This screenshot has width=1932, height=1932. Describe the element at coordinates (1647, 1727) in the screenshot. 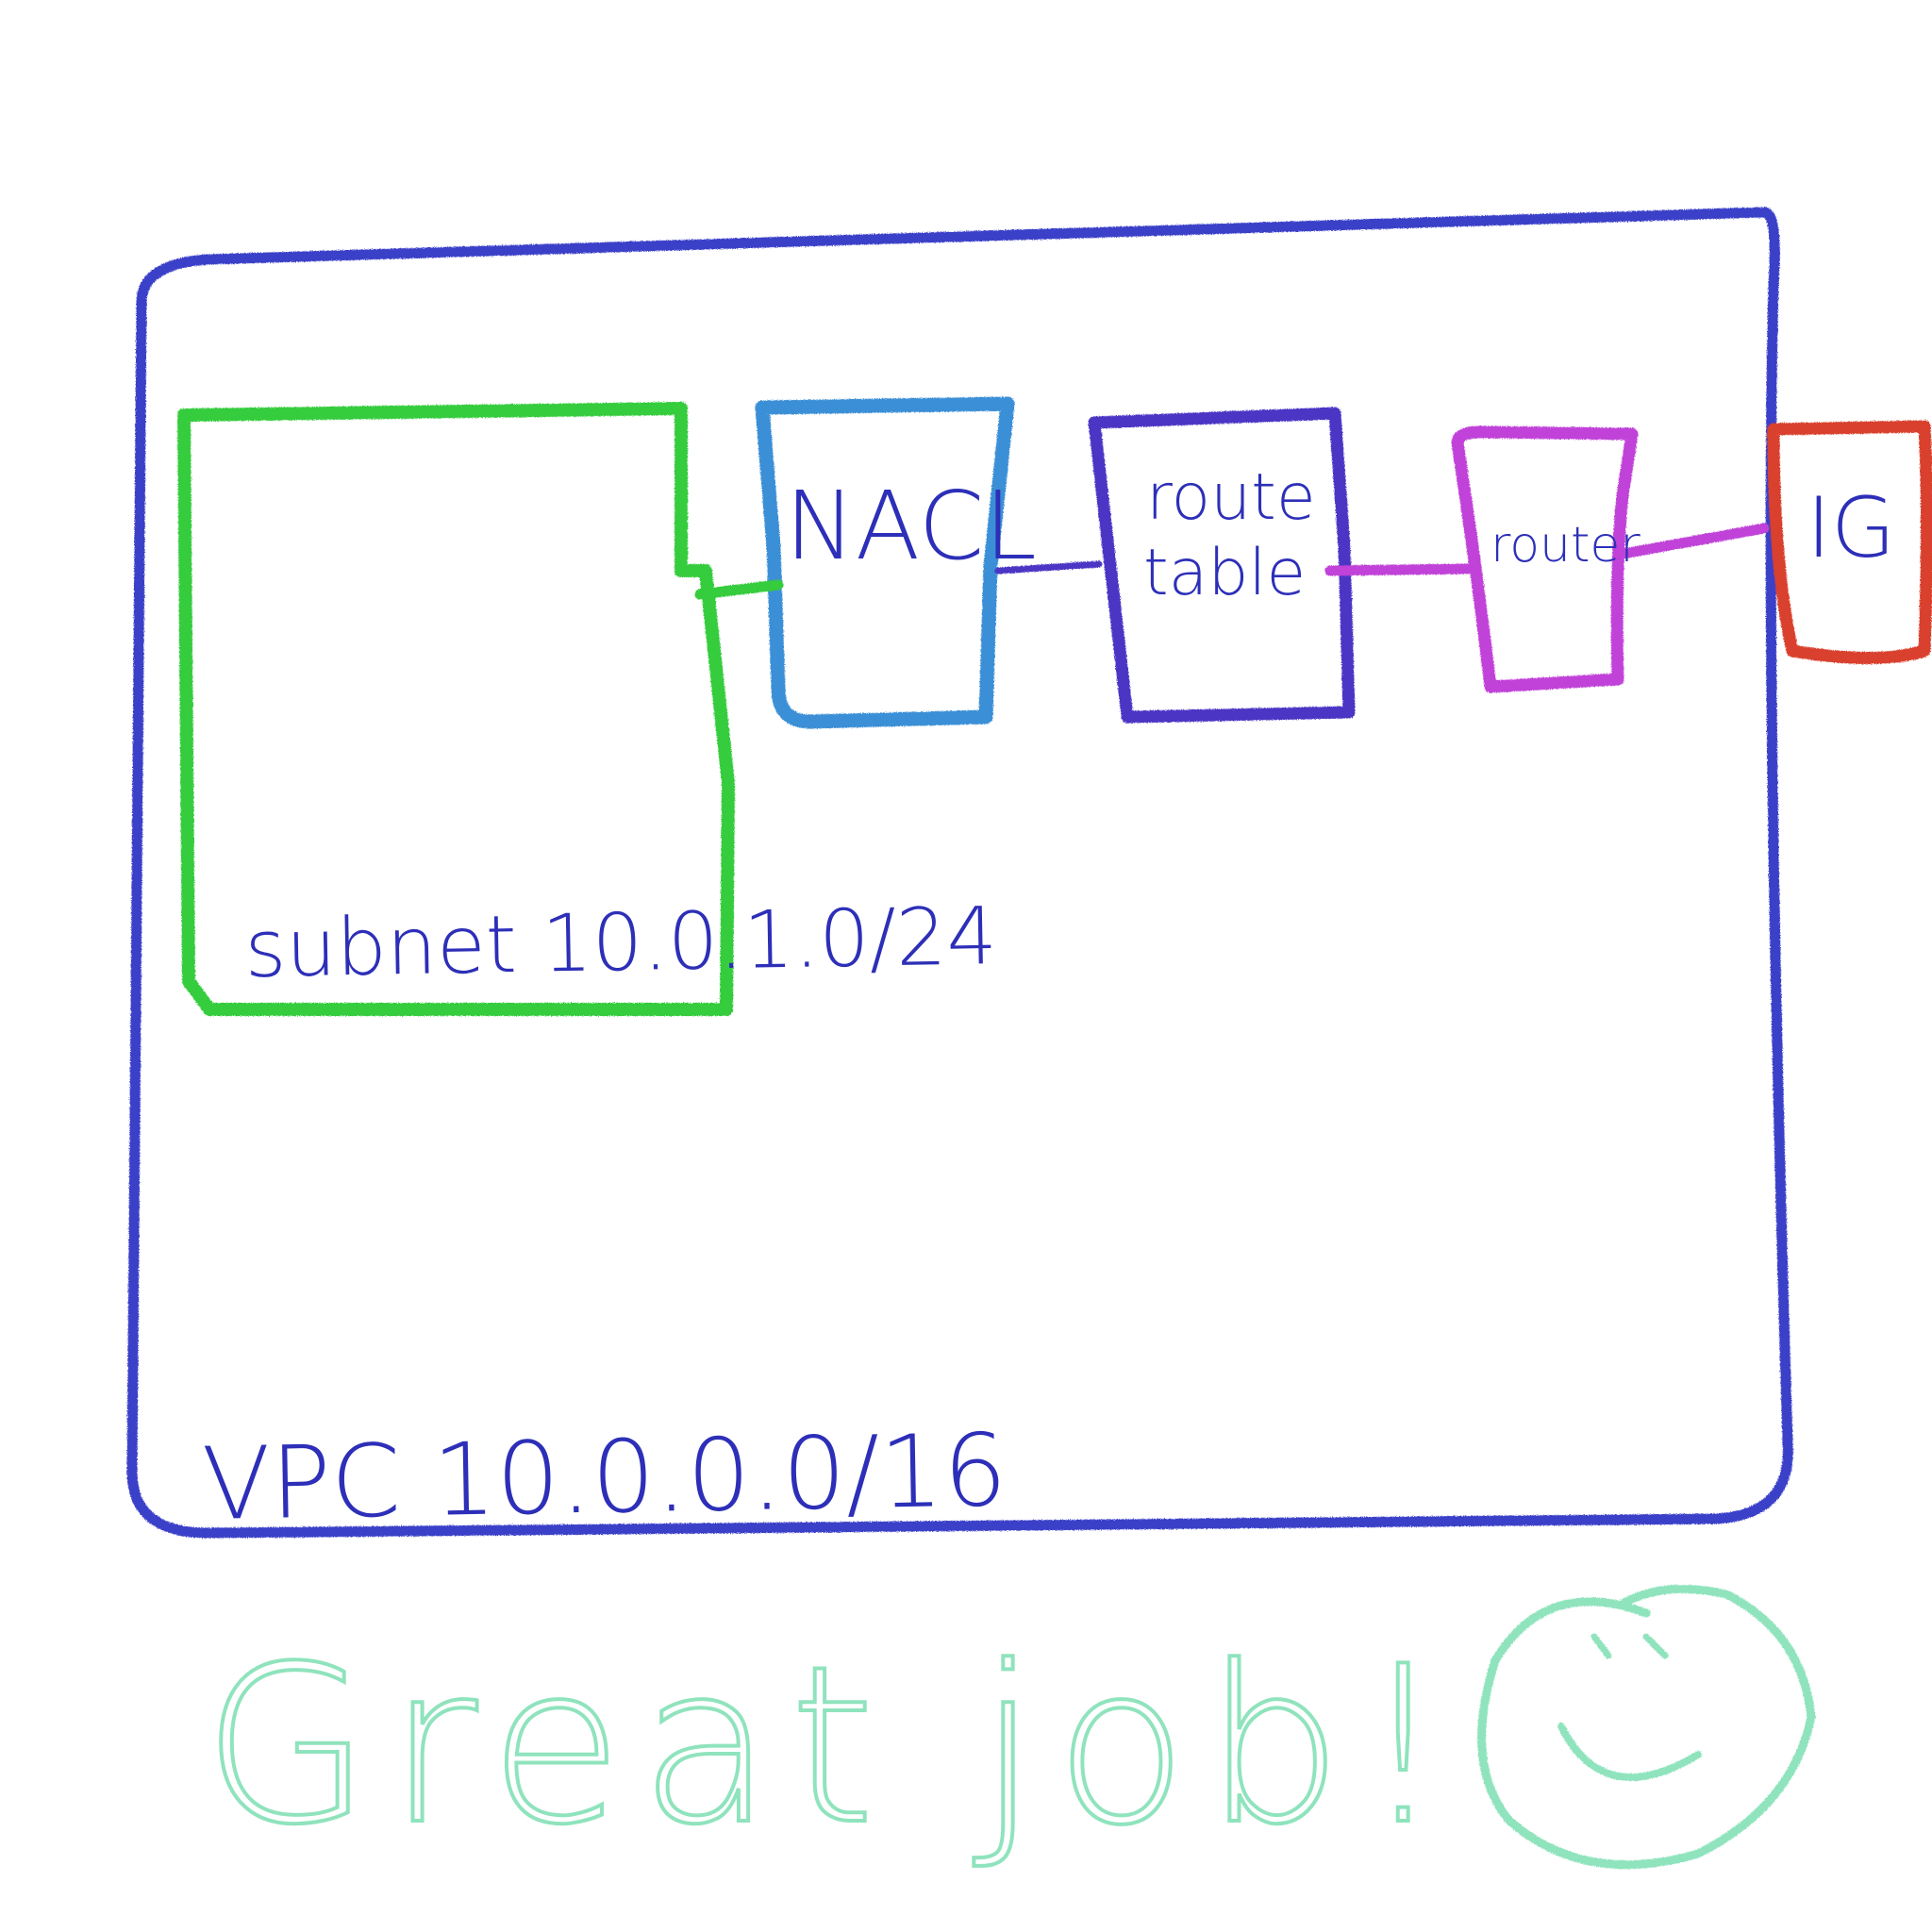

I see `smiley-face-icon` at that location.